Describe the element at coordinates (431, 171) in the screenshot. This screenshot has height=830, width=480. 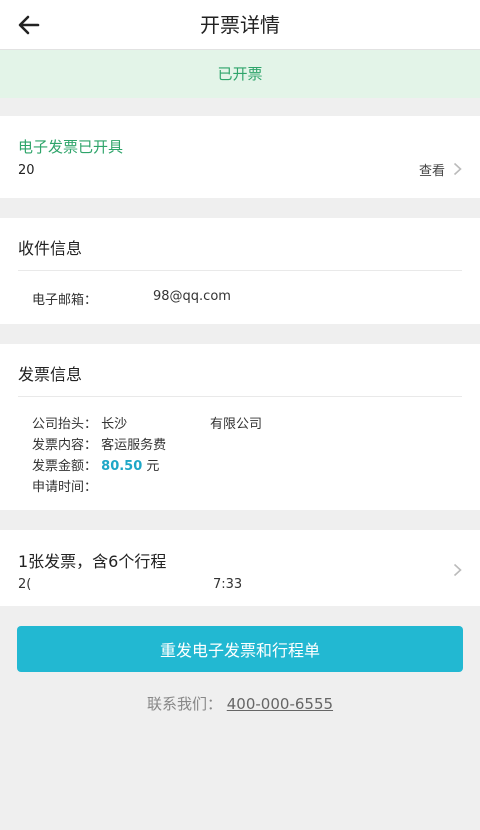
I see `view-label: 查看` at that location.